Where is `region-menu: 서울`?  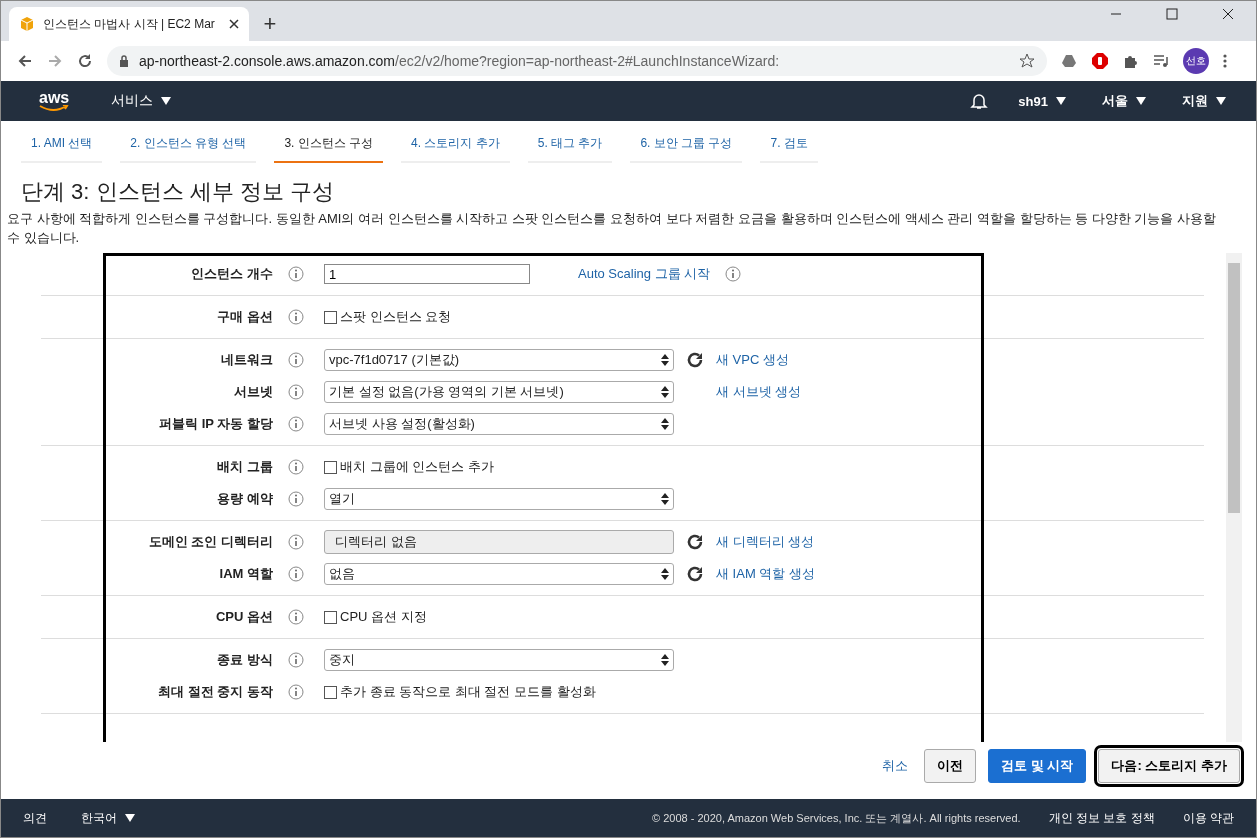 region-menu: 서울 is located at coordinates (1124, 101).